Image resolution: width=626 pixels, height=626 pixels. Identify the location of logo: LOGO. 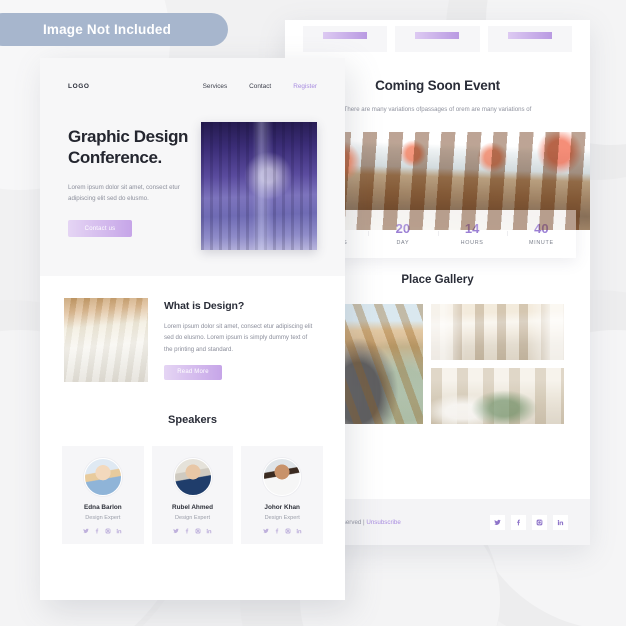
(79, 86).